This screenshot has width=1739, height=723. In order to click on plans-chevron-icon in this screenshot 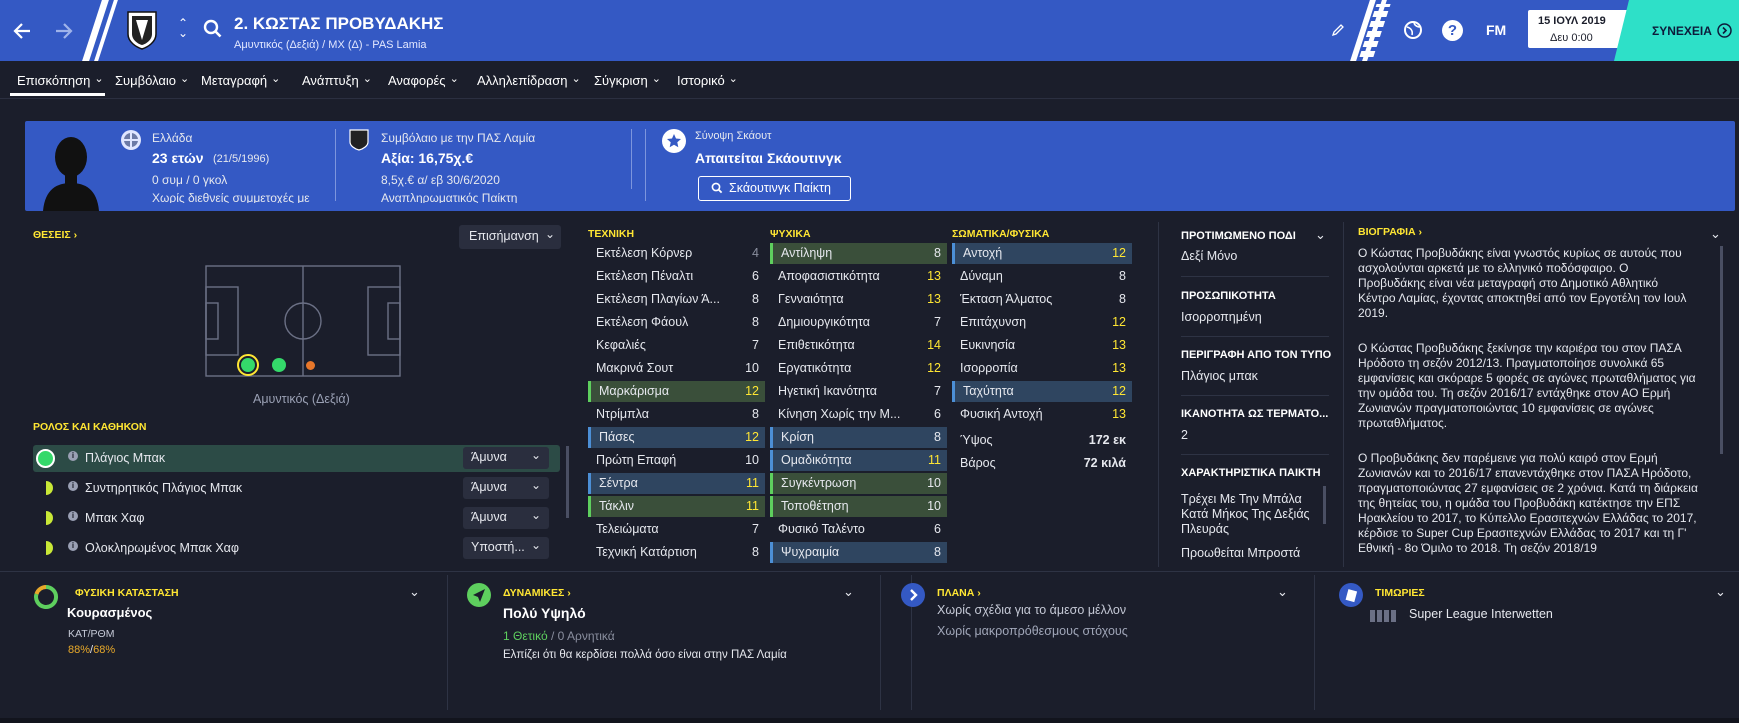, I will do `click(913, 595)`.